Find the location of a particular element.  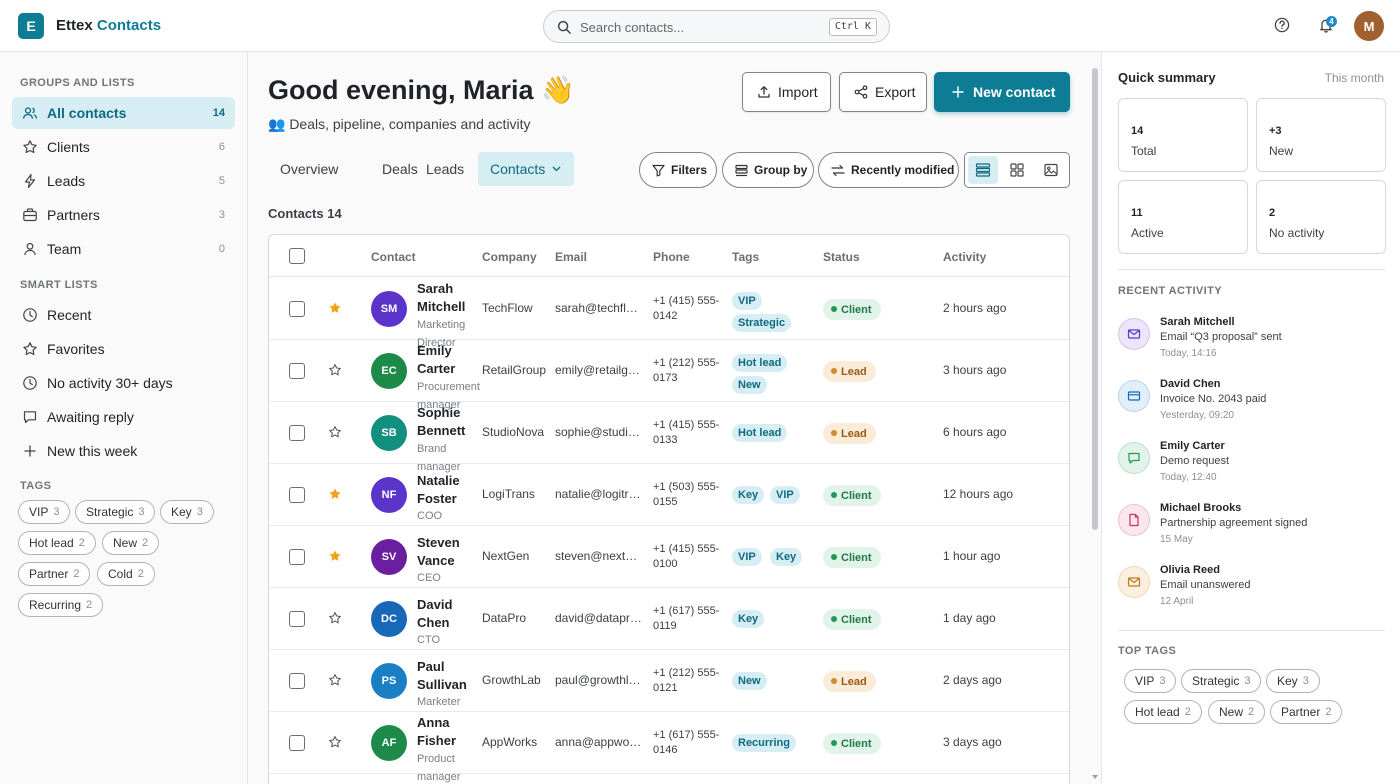

tag-chip-strategic: Strategic 3 is located at coordinates (115, 512).